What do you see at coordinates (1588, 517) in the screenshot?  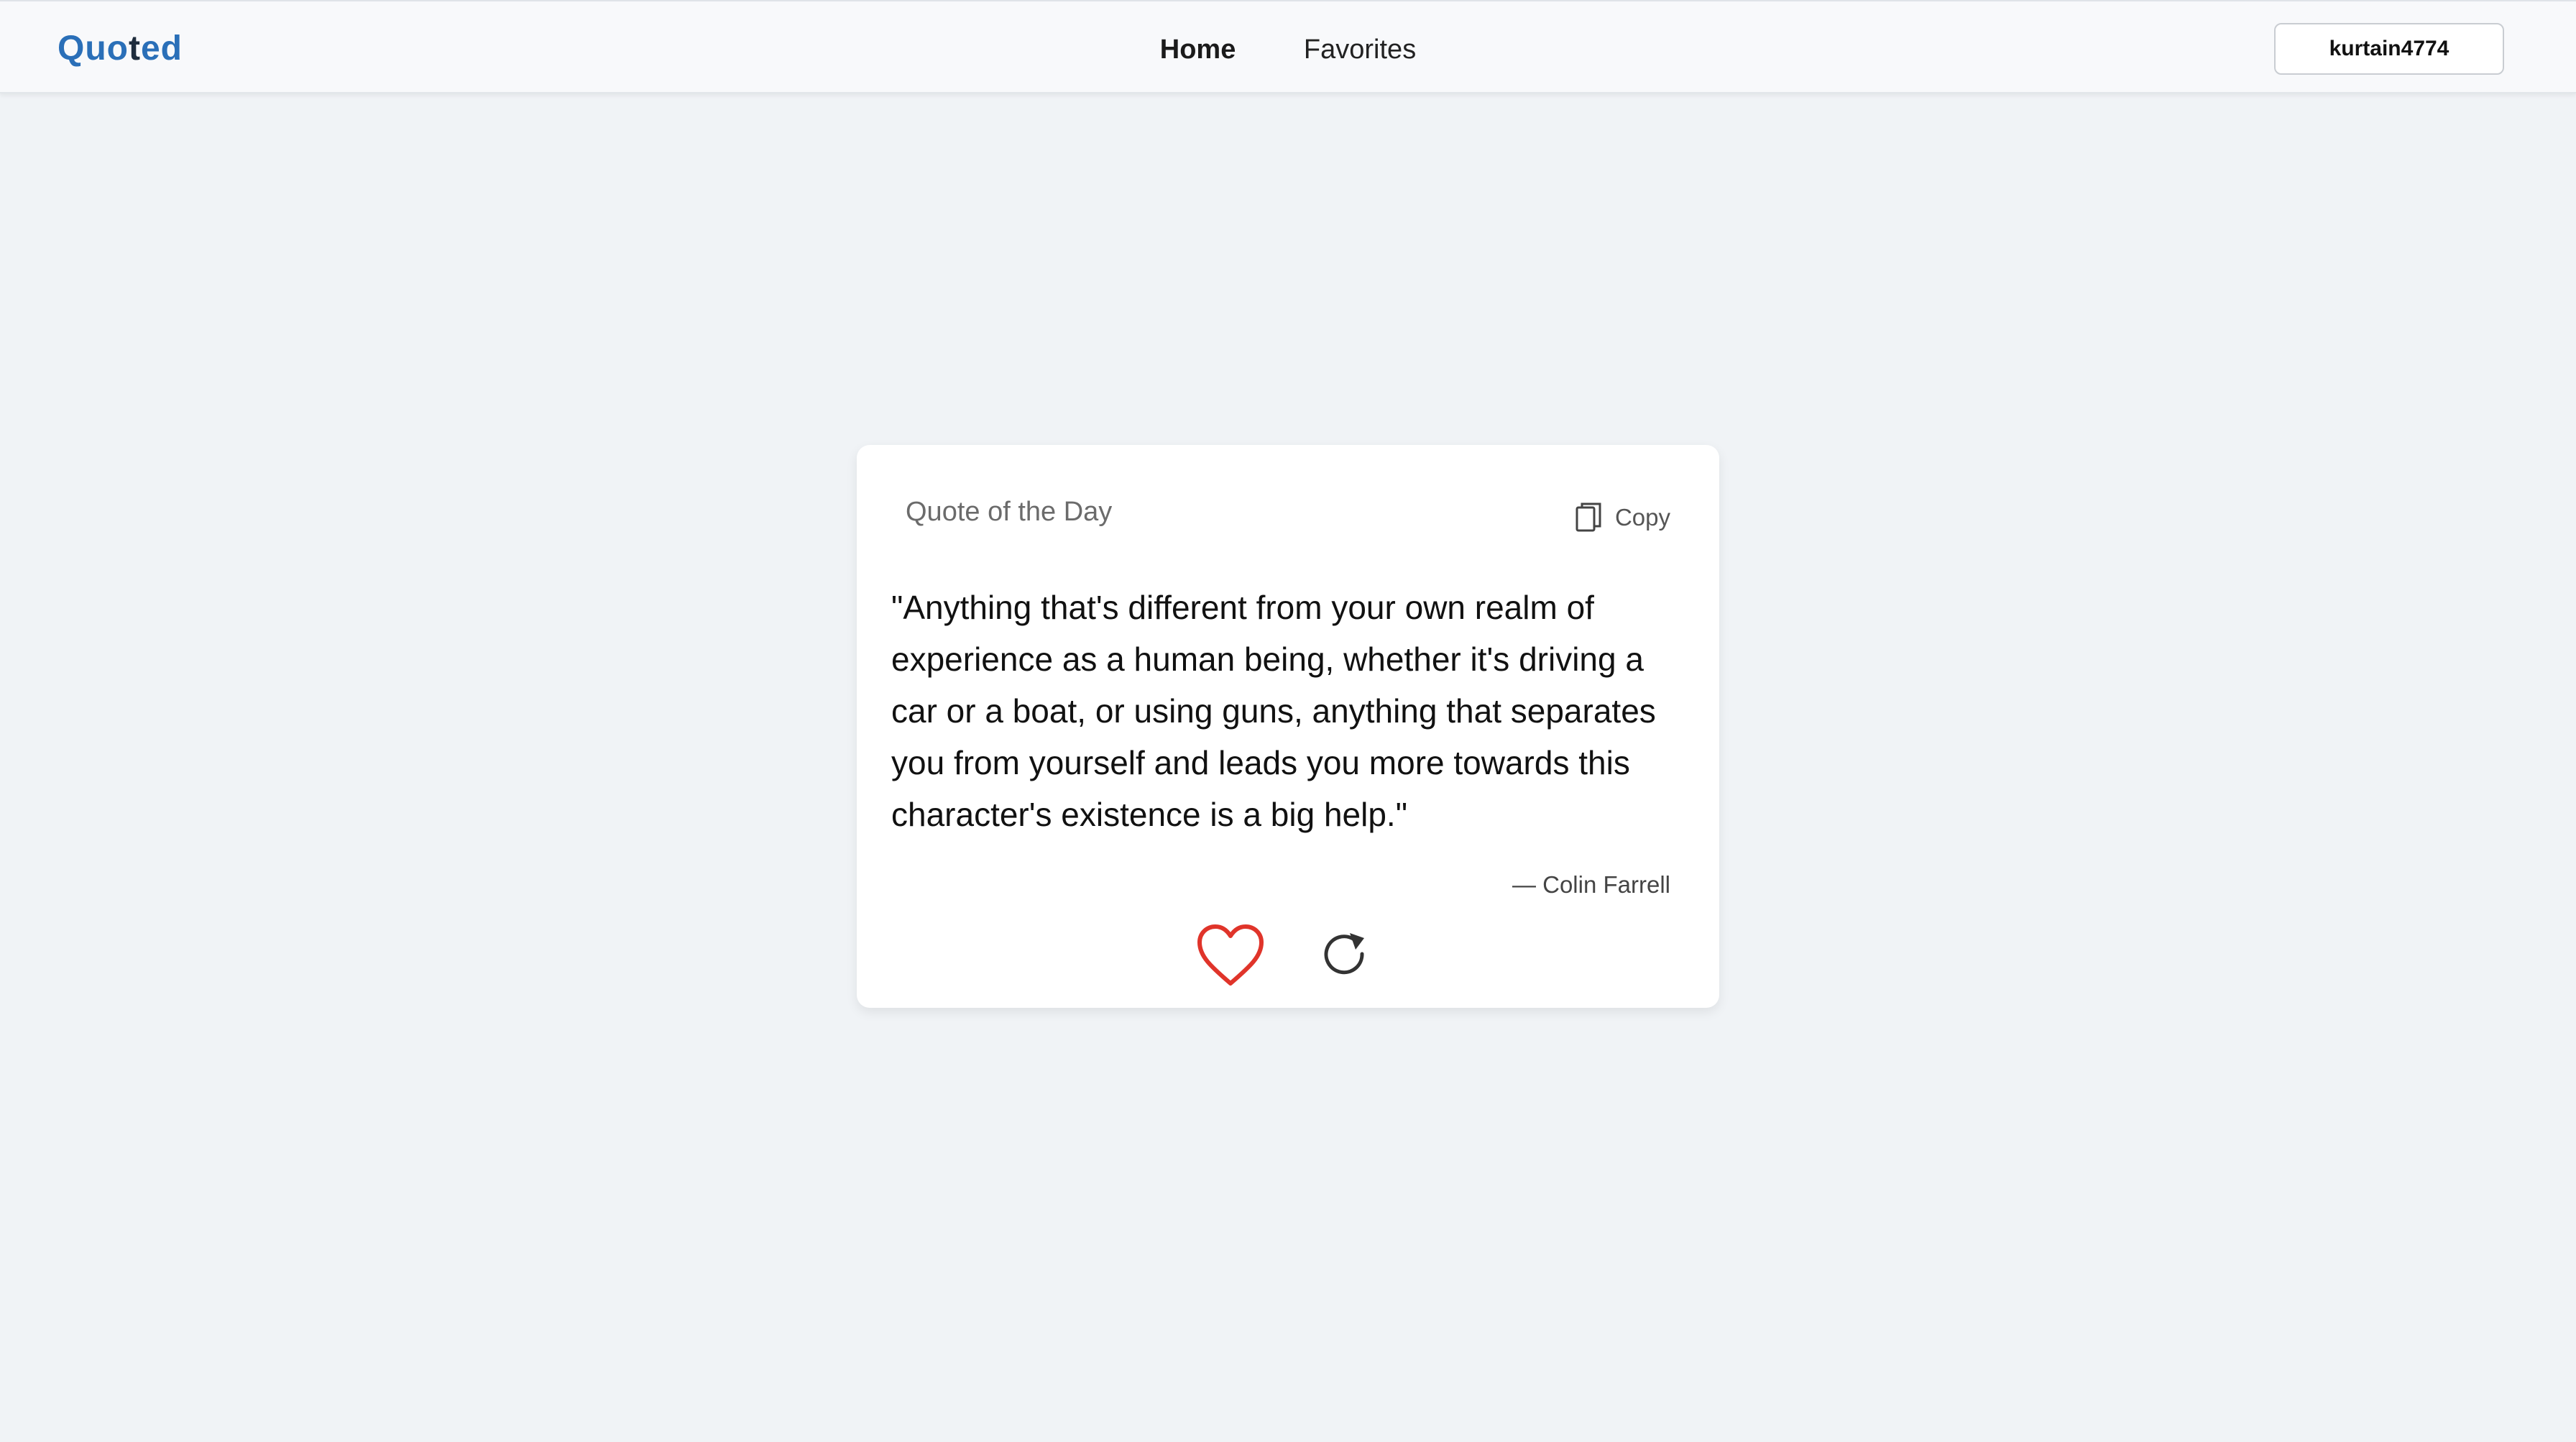 I see `copy-icon` at bounding box center [1588, 517].